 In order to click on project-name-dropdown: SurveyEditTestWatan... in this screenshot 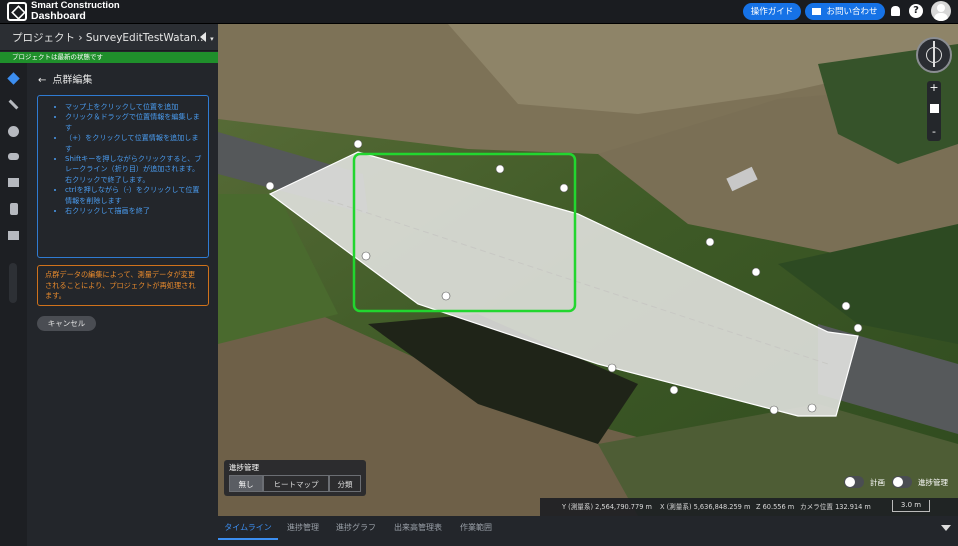, I will do `click(146, 38)`.